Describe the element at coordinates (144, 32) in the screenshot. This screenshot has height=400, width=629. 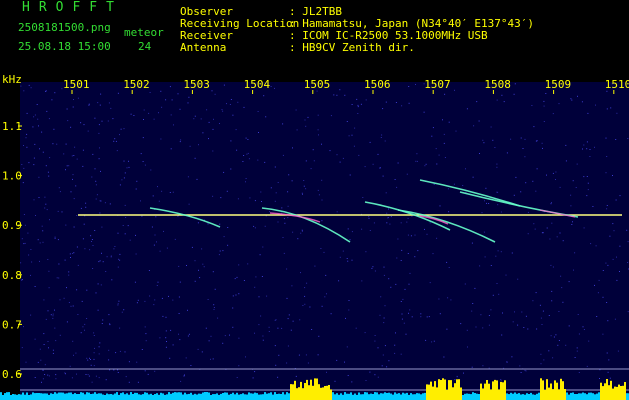
I see `meteor-label: meteor` at that location.